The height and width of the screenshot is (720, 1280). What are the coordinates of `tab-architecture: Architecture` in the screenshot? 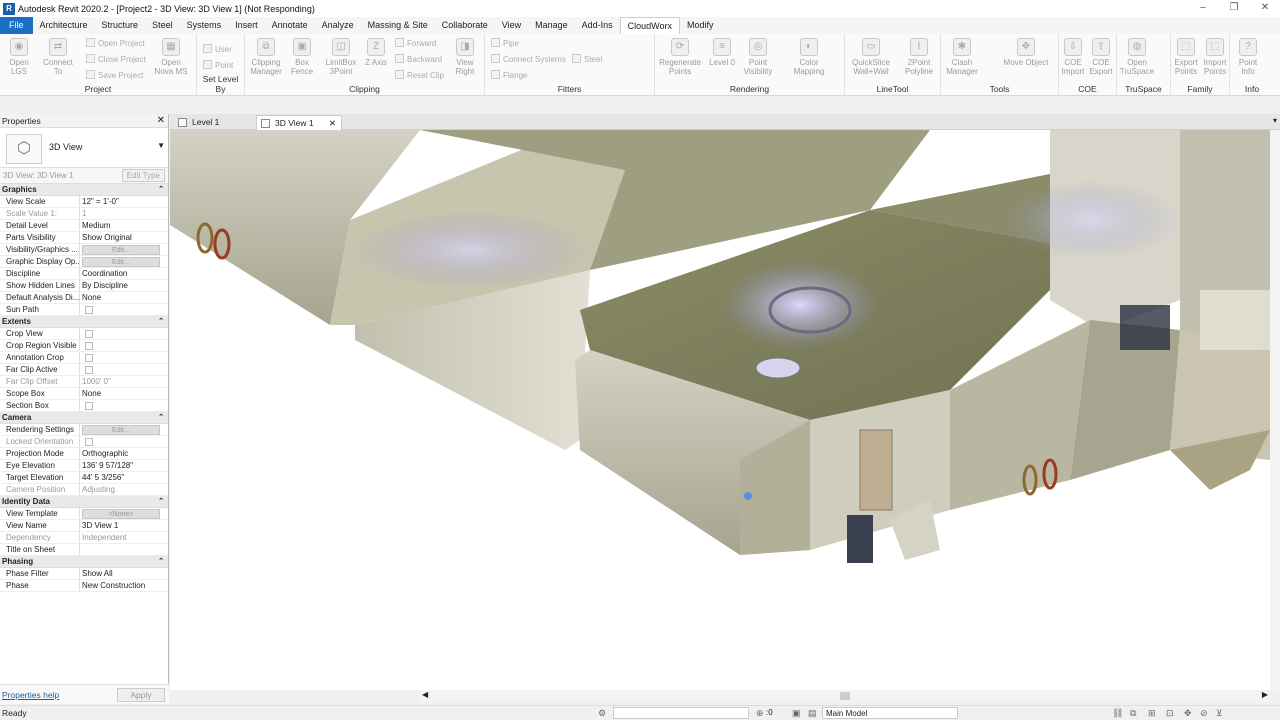 It's located at (64, 25).